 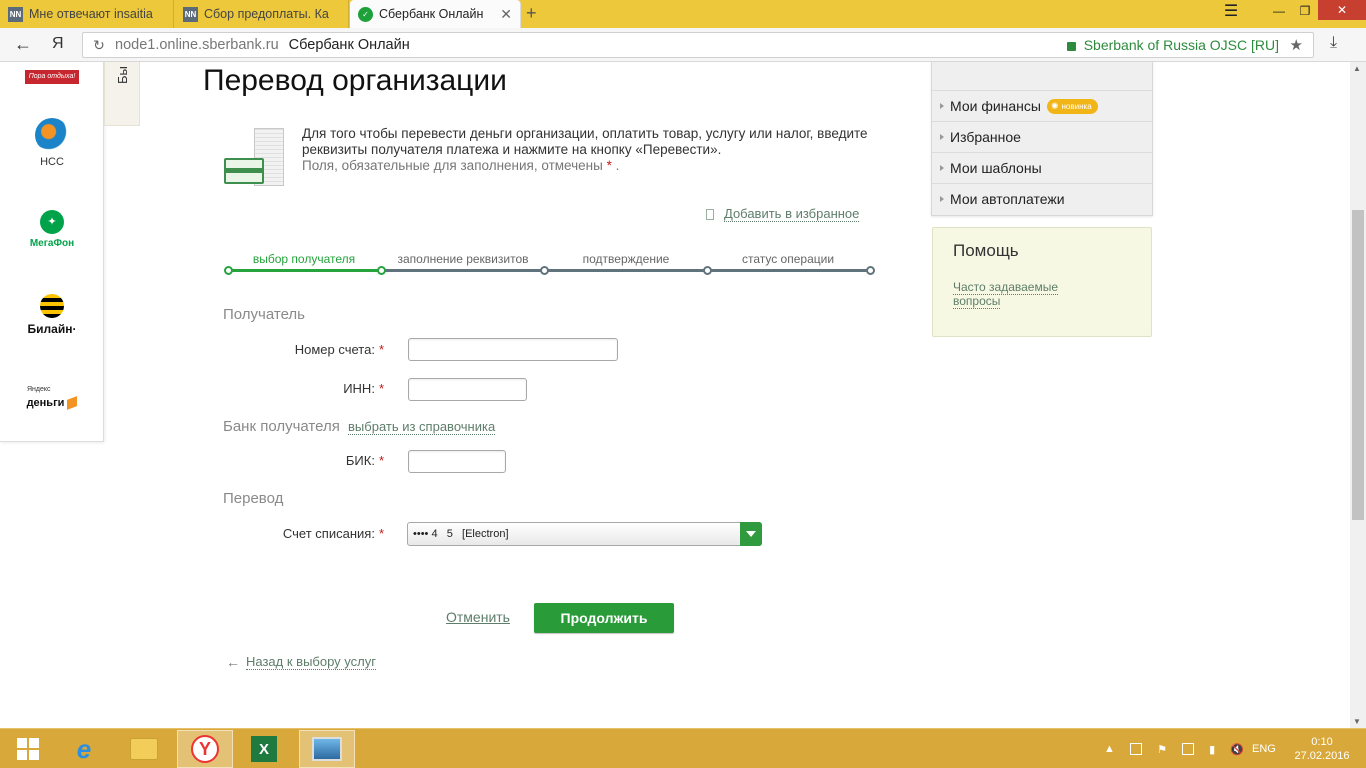 I want to click on maximize-icon: ❐, so click(x=1305, y=11).